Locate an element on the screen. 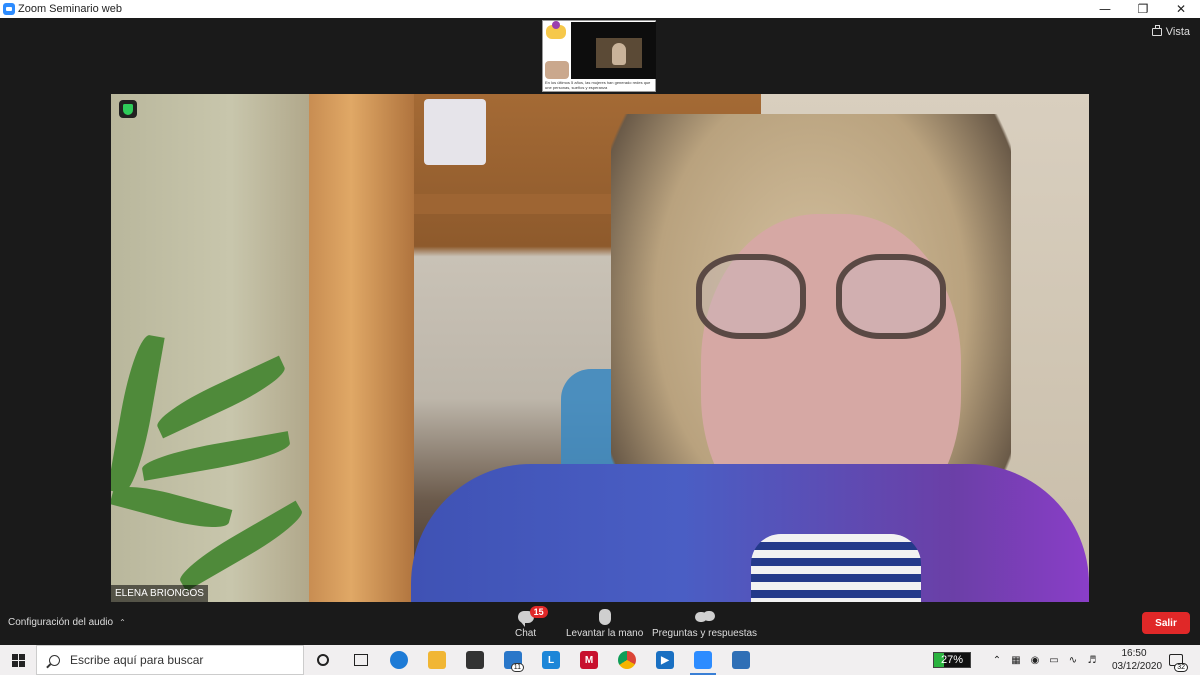 The height and width of the screenshot is (675, 1200). audio-settings-label: Configuración del audio is located at coordinates (61, 622).